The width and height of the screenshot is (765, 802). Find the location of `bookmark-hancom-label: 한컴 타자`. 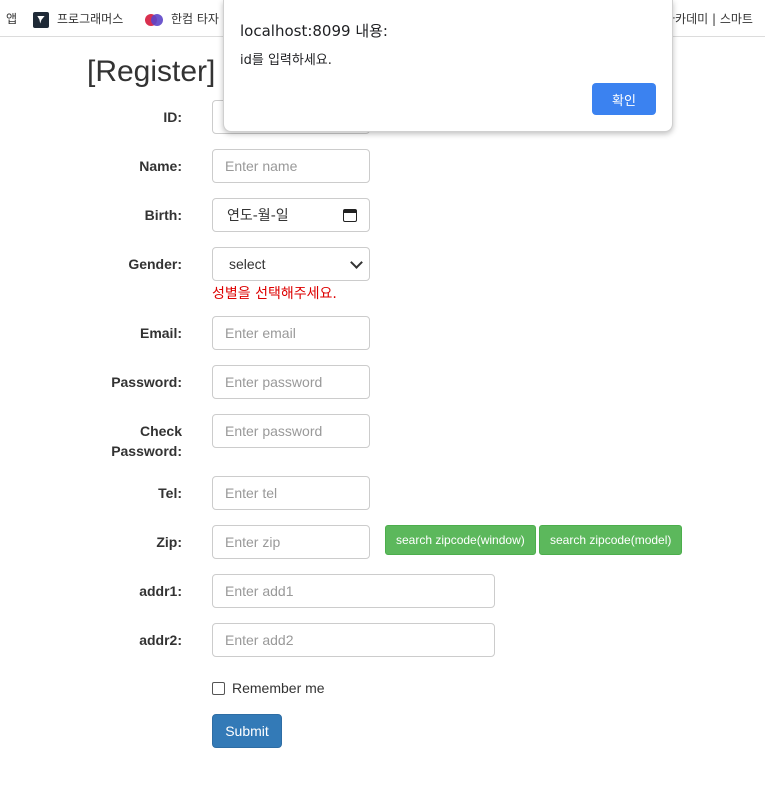

bookmark-hancom-label: 한컴 타자 is located at coordinates (195, 19).